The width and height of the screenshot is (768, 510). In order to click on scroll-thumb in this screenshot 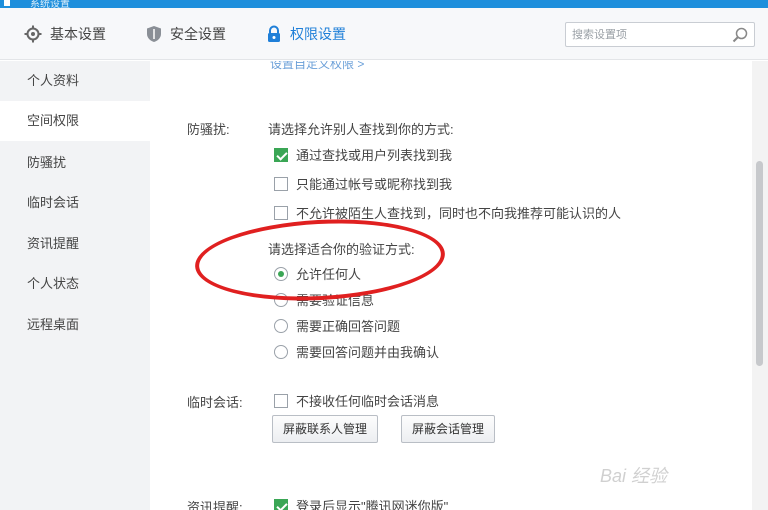, I will do `click(759, 263)`.